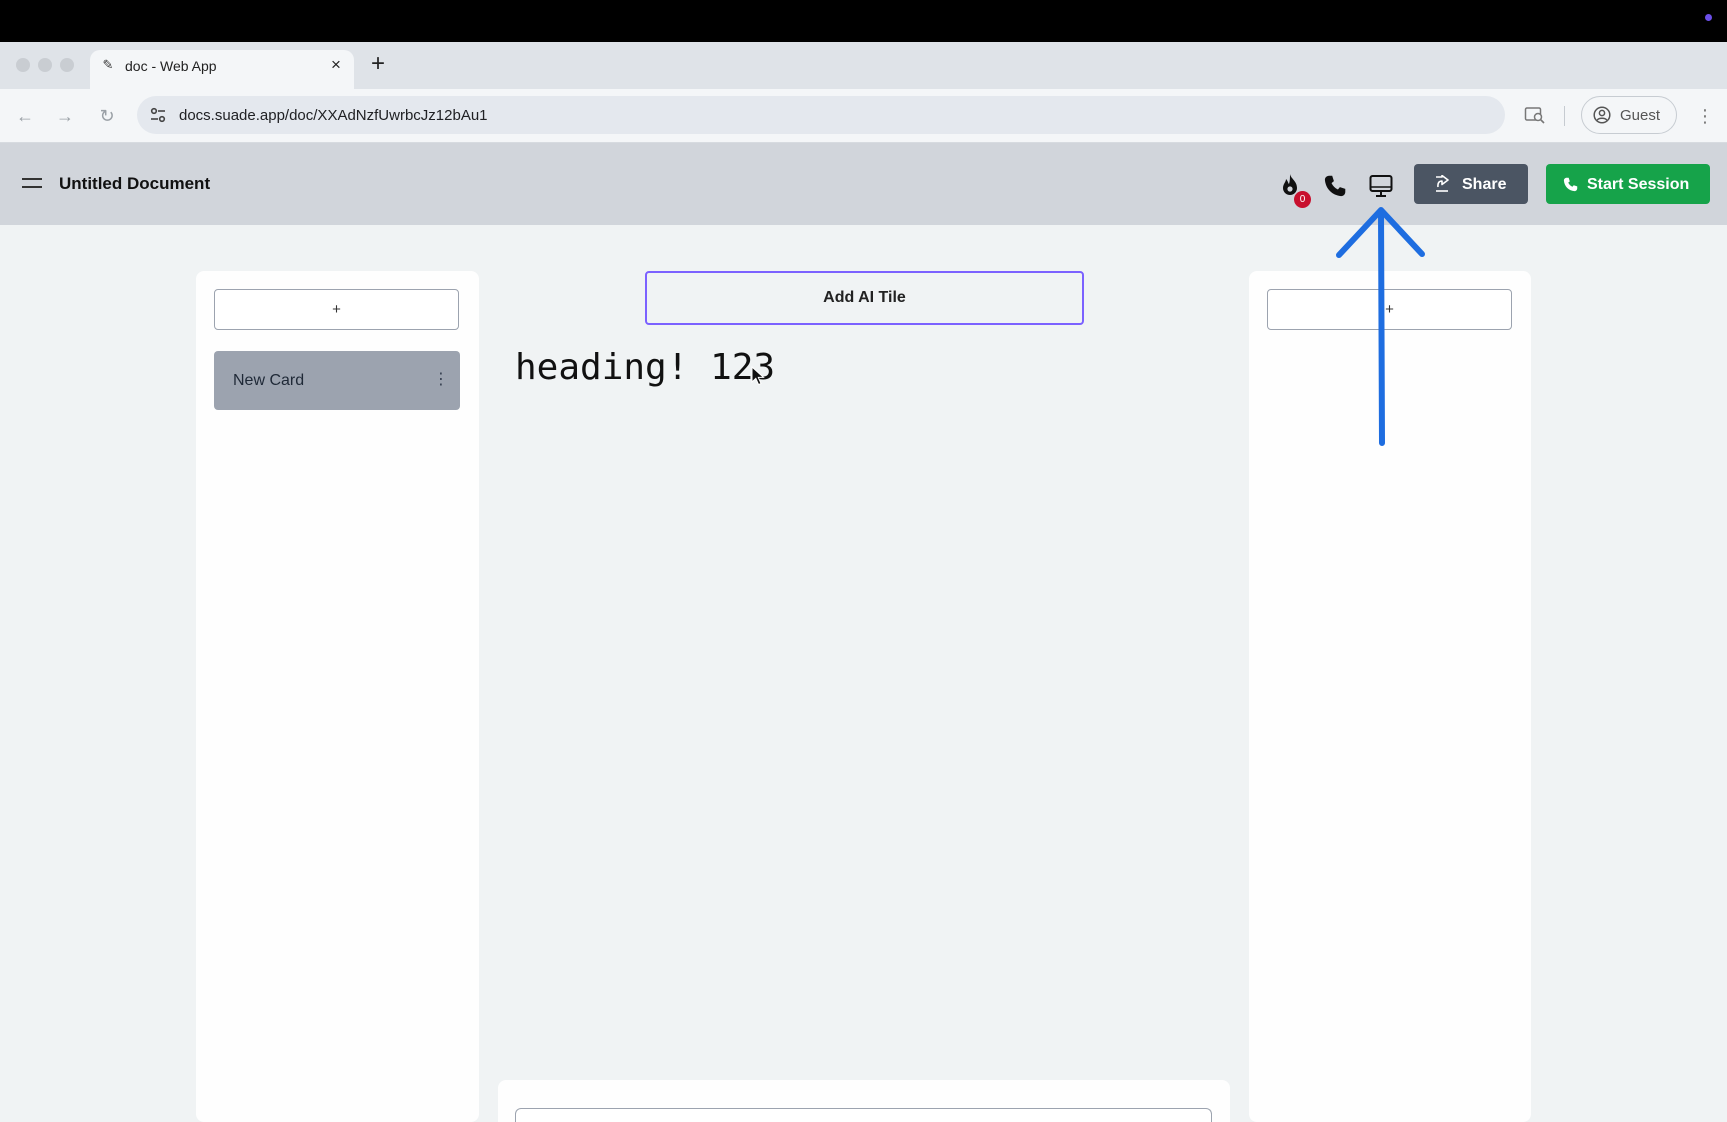 The image size is (1727, 1122). Describe the element at coordinates (269, 380) in the screenshot. I see `card-label: New Card` at that location.